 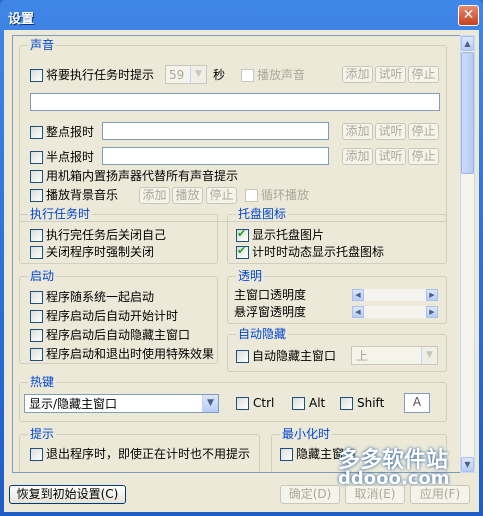 I want to click on internal-speaker-label: 用机箱内置扬声器代替所有声音提示, so click(x=142, y=176).